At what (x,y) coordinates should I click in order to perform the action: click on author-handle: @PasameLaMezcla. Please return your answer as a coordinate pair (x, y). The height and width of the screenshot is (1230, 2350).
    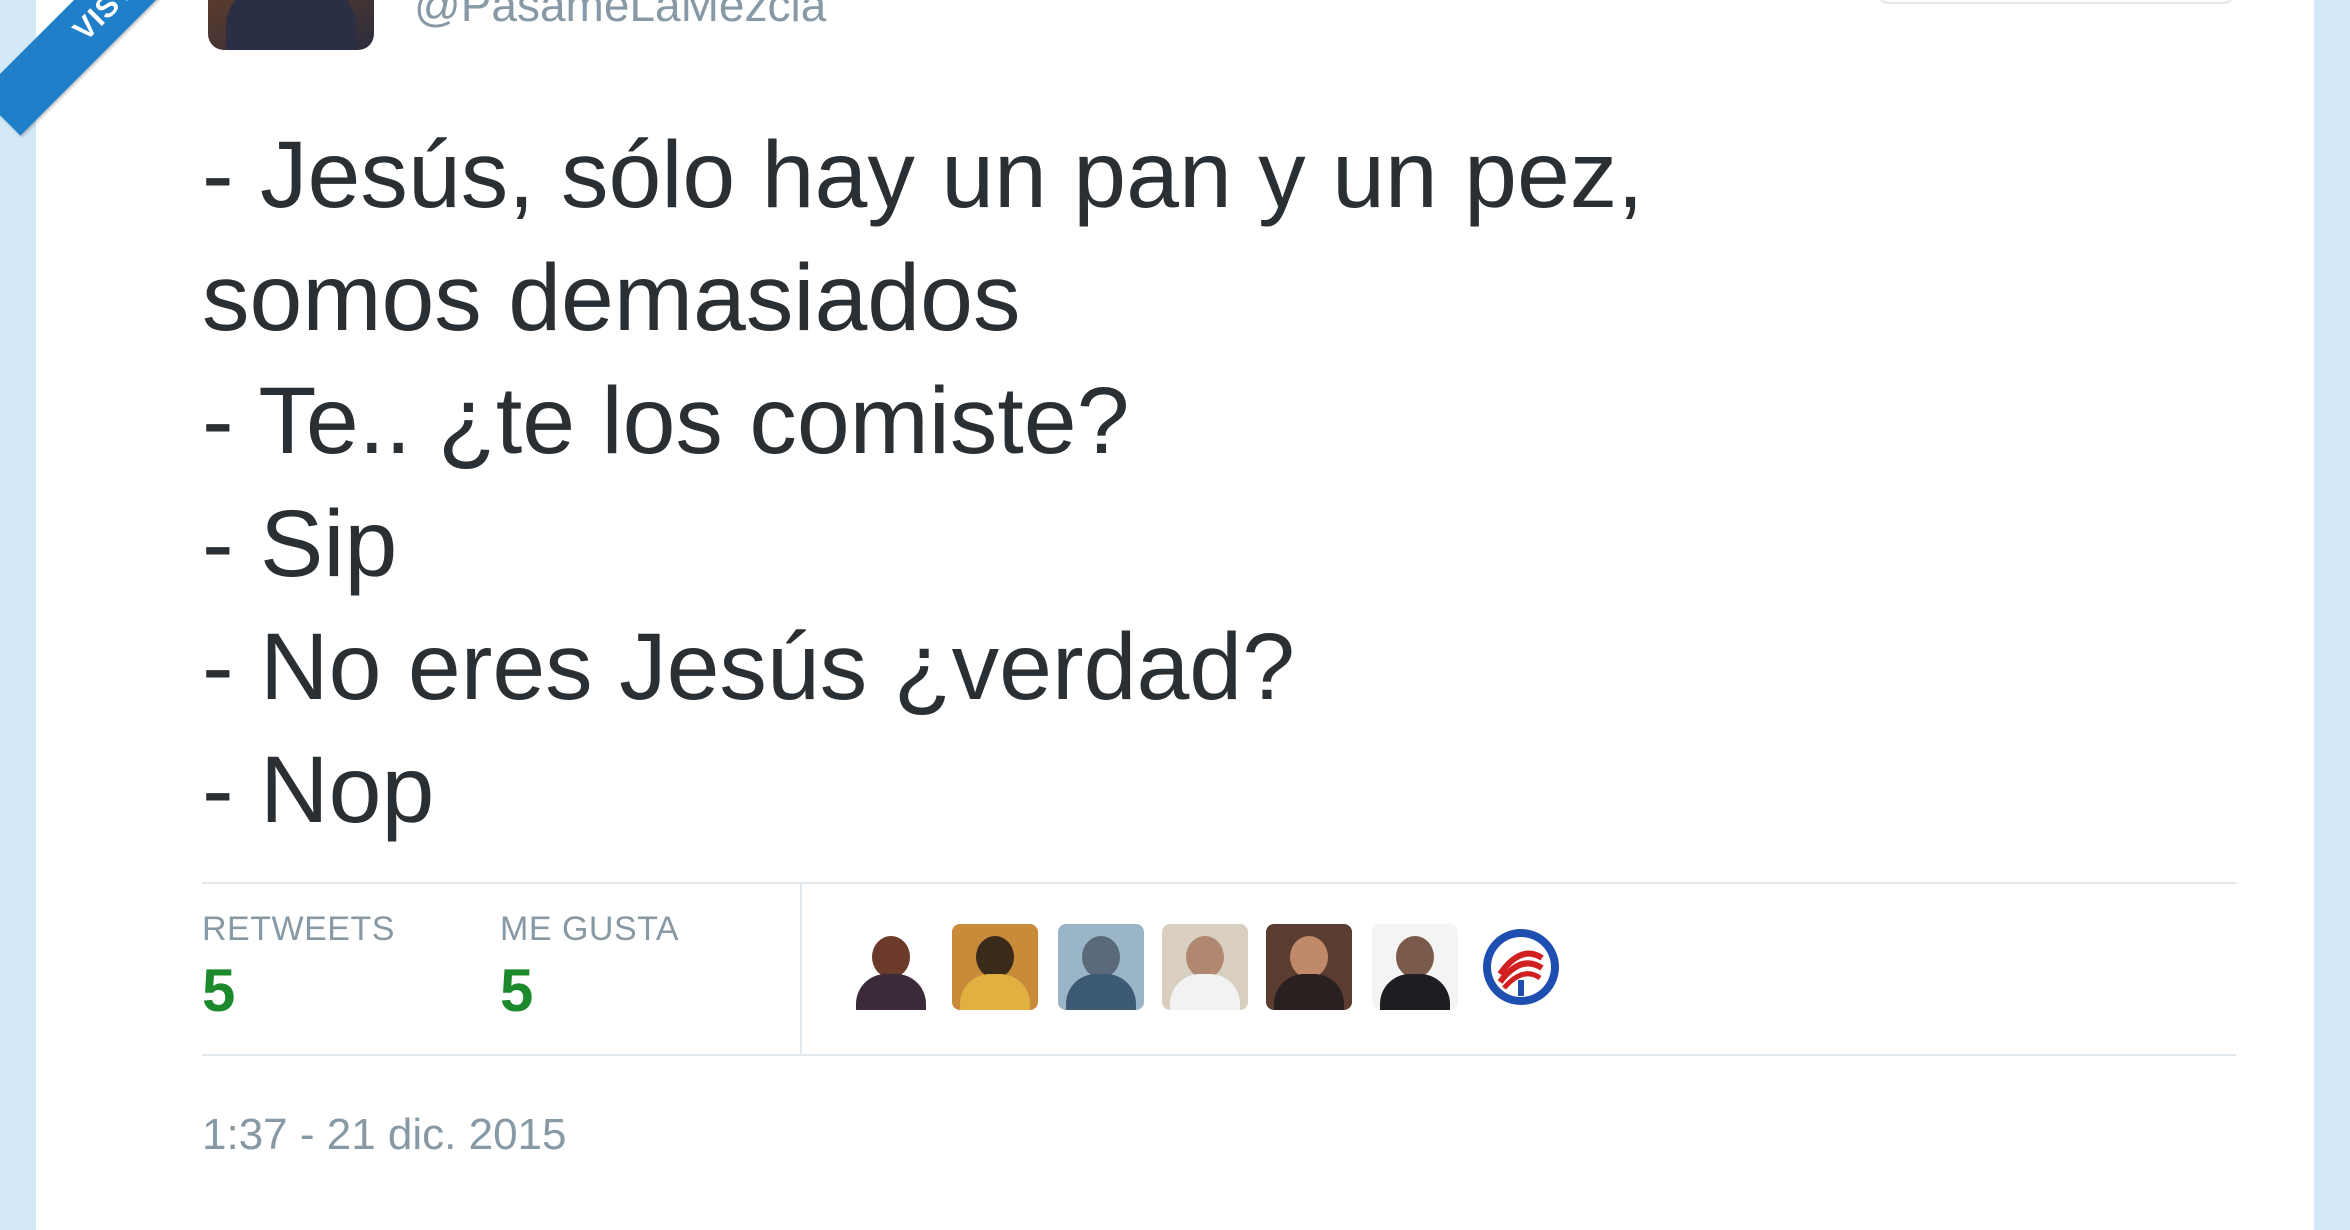
    Looking at the image, I should click on (620, 16).